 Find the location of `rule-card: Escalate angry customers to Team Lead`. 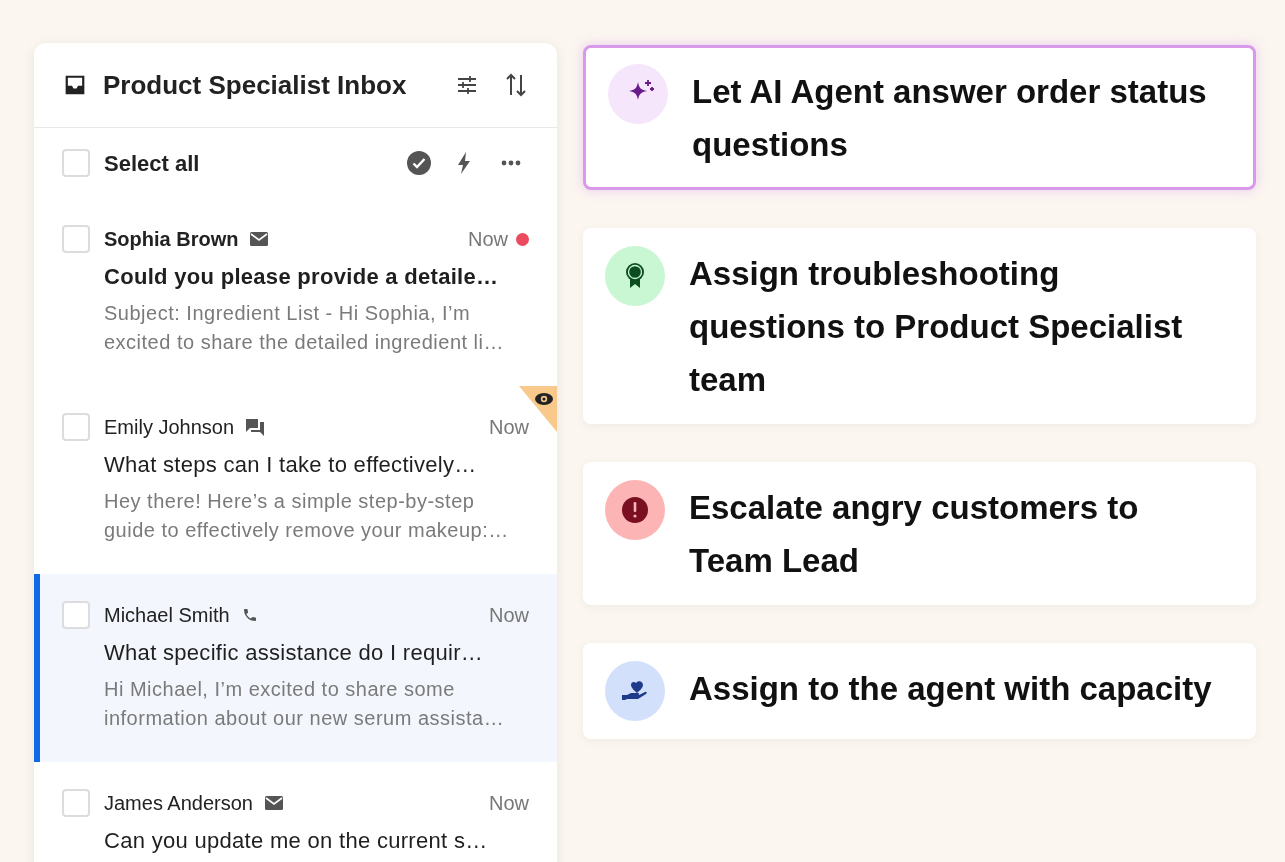

rule-card: Escalate angry customers to Team Lead is located at coordinates (919, 533).